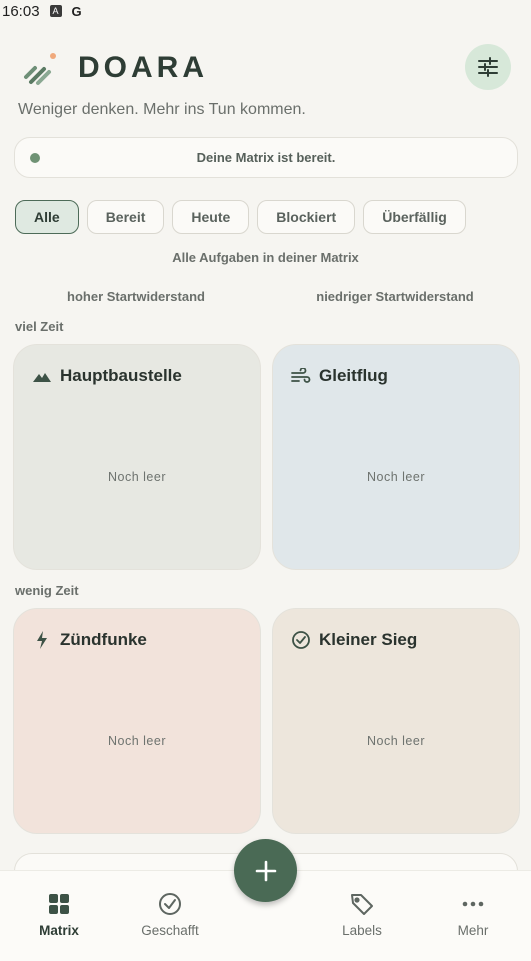  Describe the element at coordinates (368, 639) in the screenshot. I see `quadrant-title-text: Kleiner Sieg` at that location.